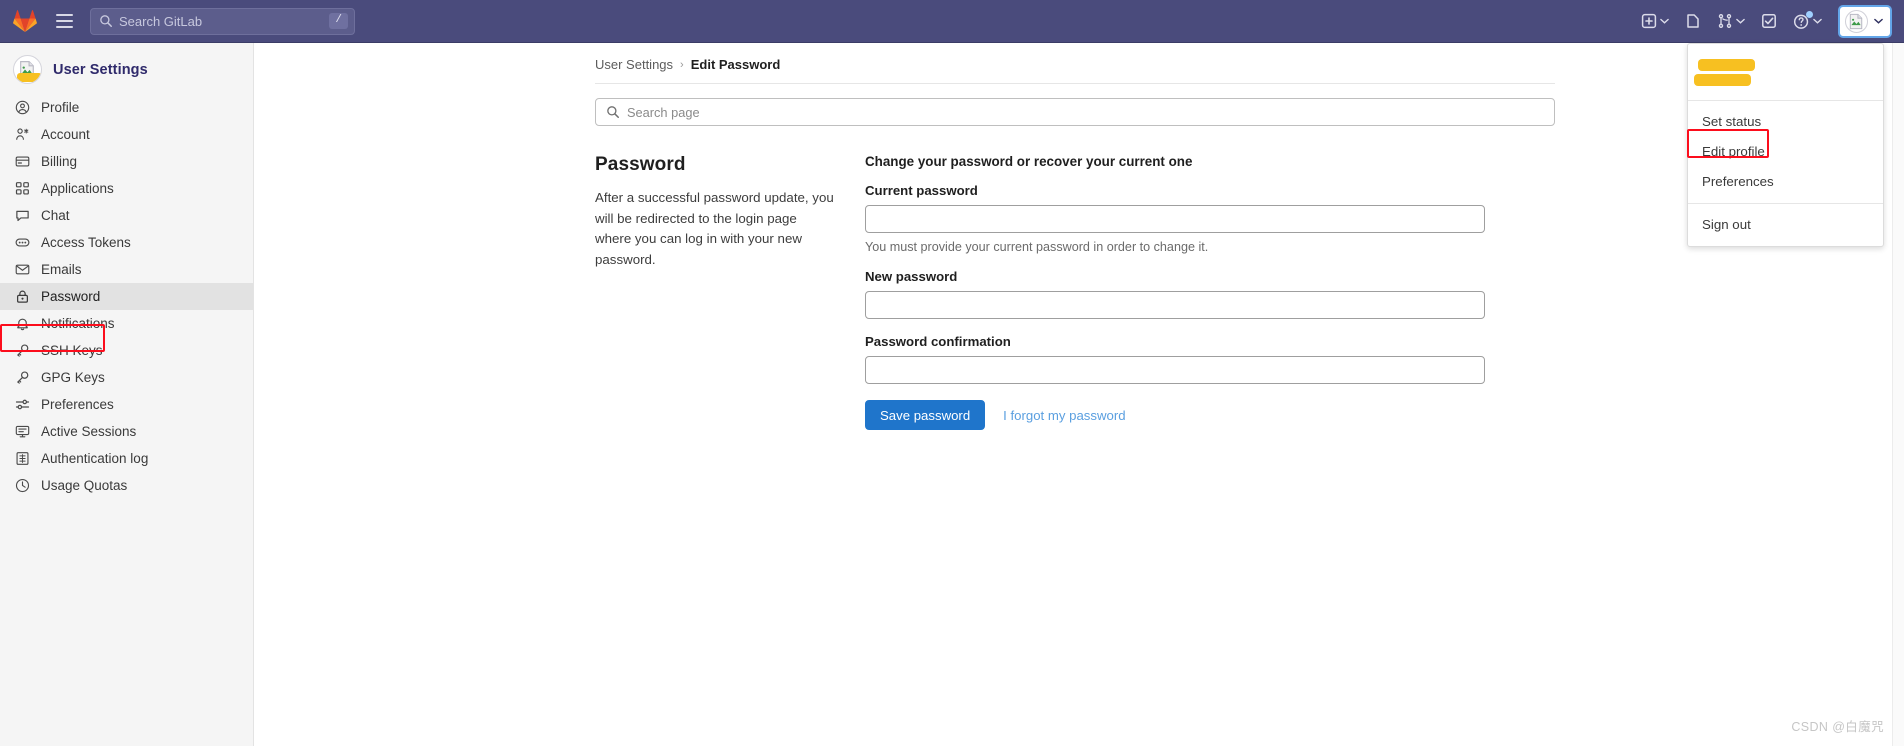  I want to click on current-password-label: Current password, so click(921, 190).